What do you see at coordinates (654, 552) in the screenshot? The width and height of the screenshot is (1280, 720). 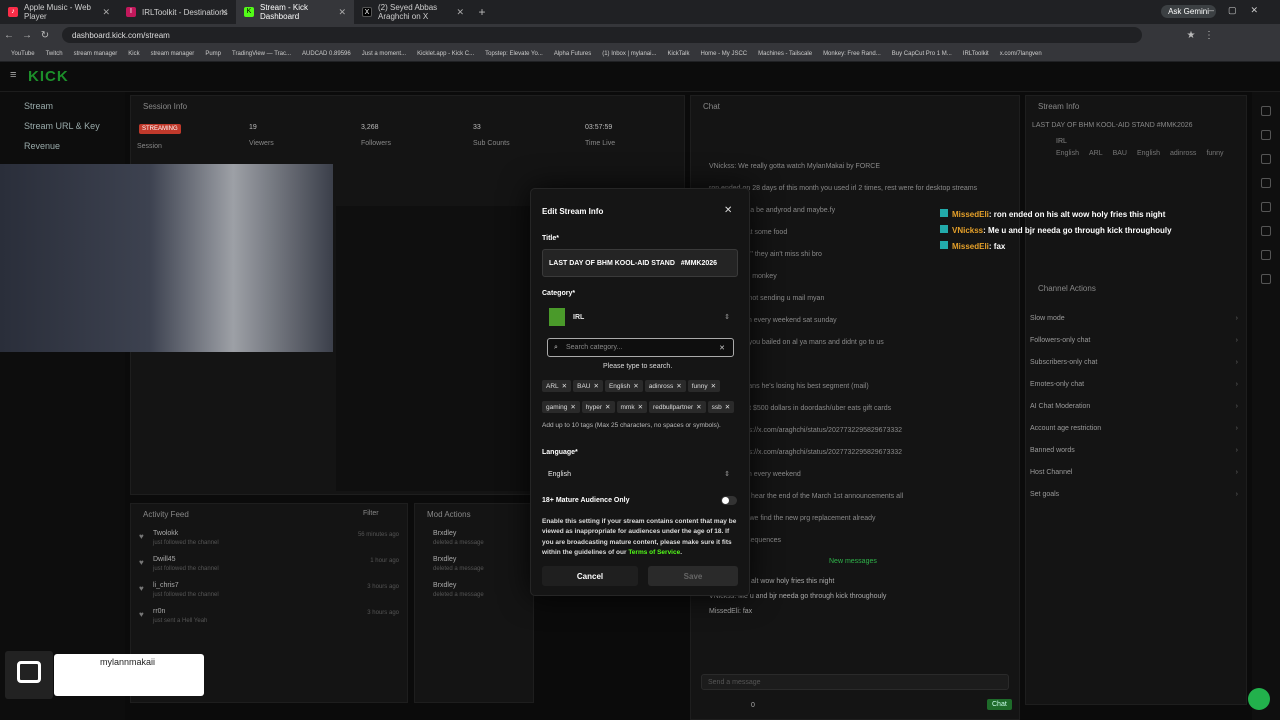 I see `terms-of-service-link: Terms of Service` at bounding box center [654, 552].